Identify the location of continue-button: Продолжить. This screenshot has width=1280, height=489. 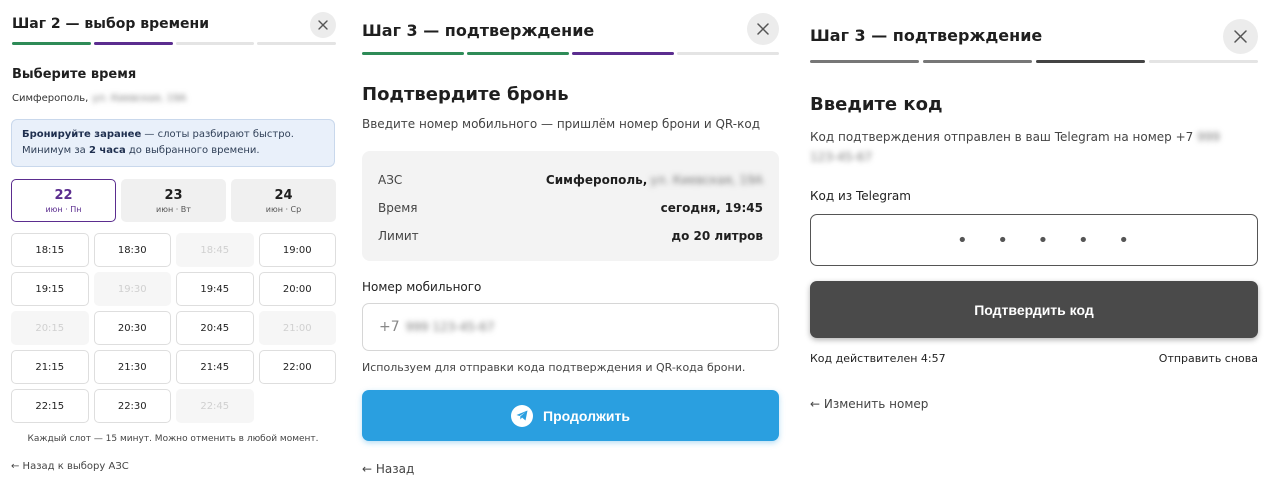
(570, 415).